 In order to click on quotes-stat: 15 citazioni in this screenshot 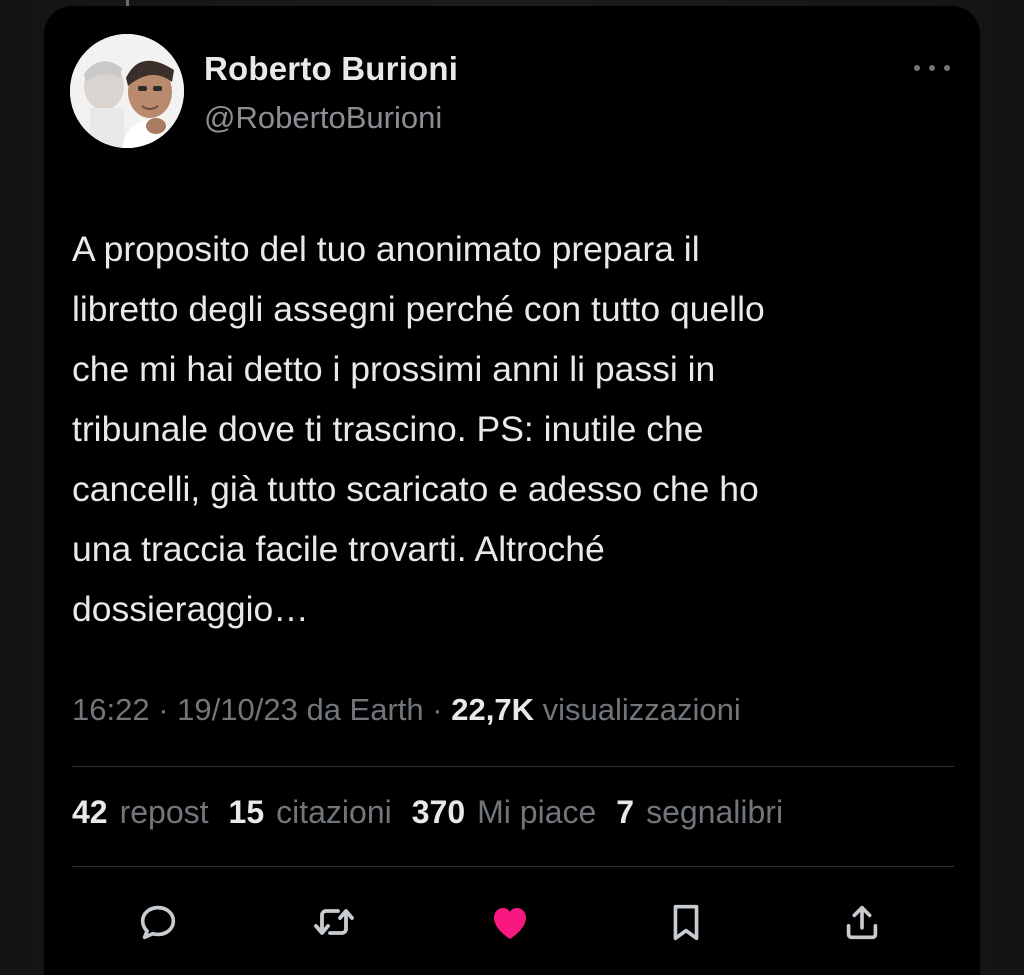, I will do `click(310, 812)`.